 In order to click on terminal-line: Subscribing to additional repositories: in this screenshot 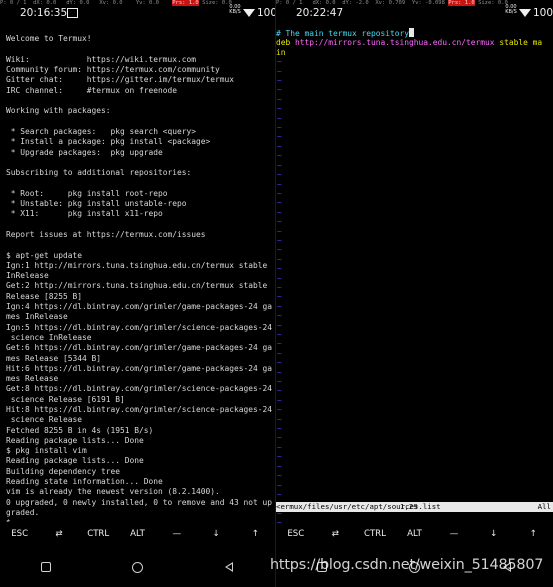, I will do `click(99, 173)`.